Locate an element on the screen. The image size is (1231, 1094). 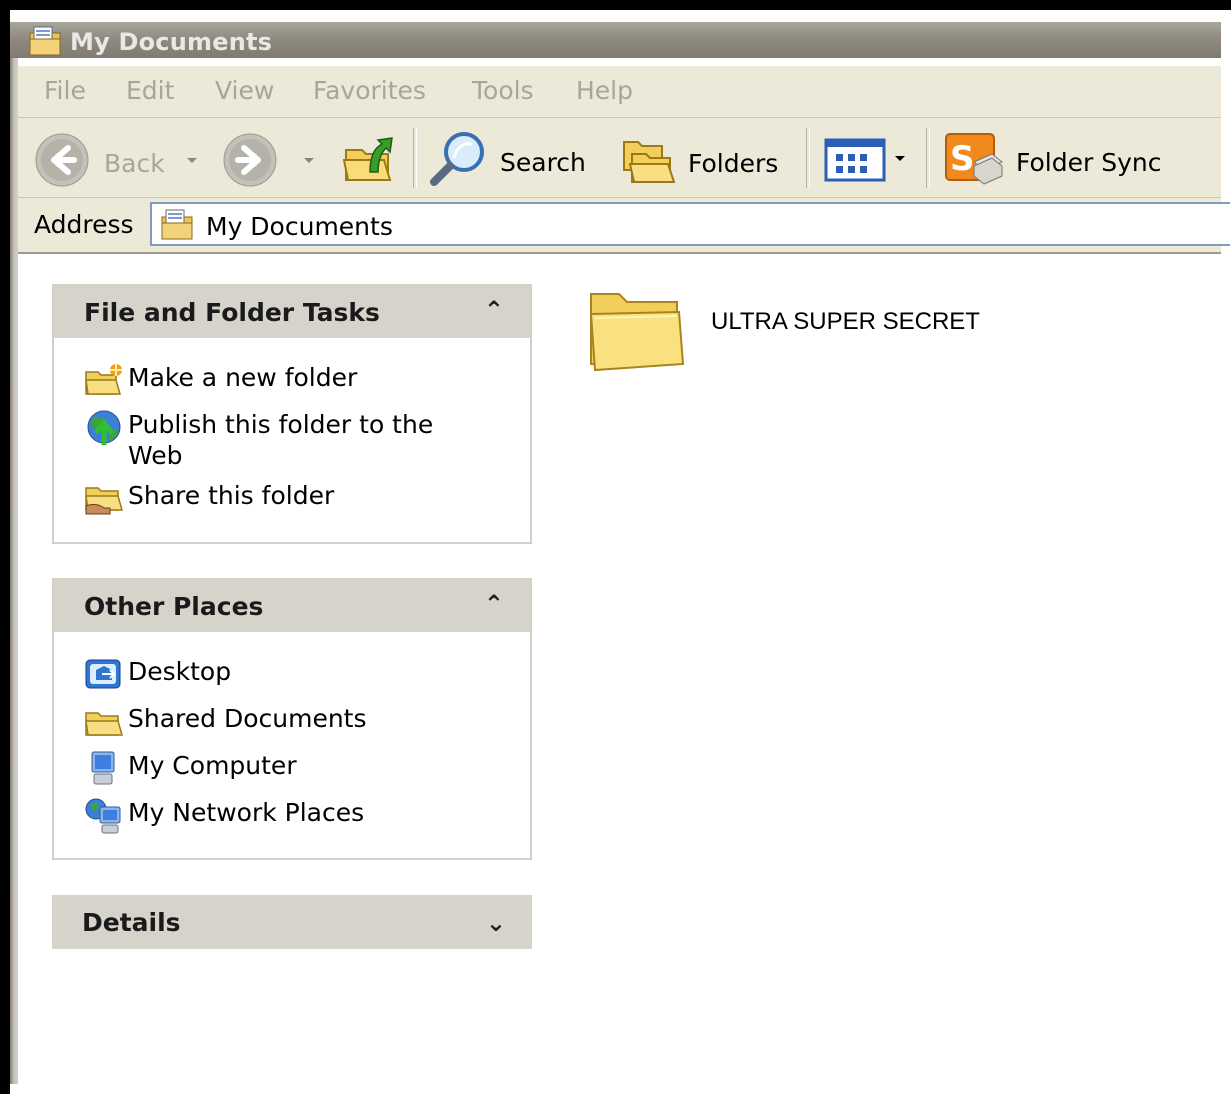
other-places-panel: Other Places ⌃ Desktop Shared Documents is located at coordinates (292, 719).